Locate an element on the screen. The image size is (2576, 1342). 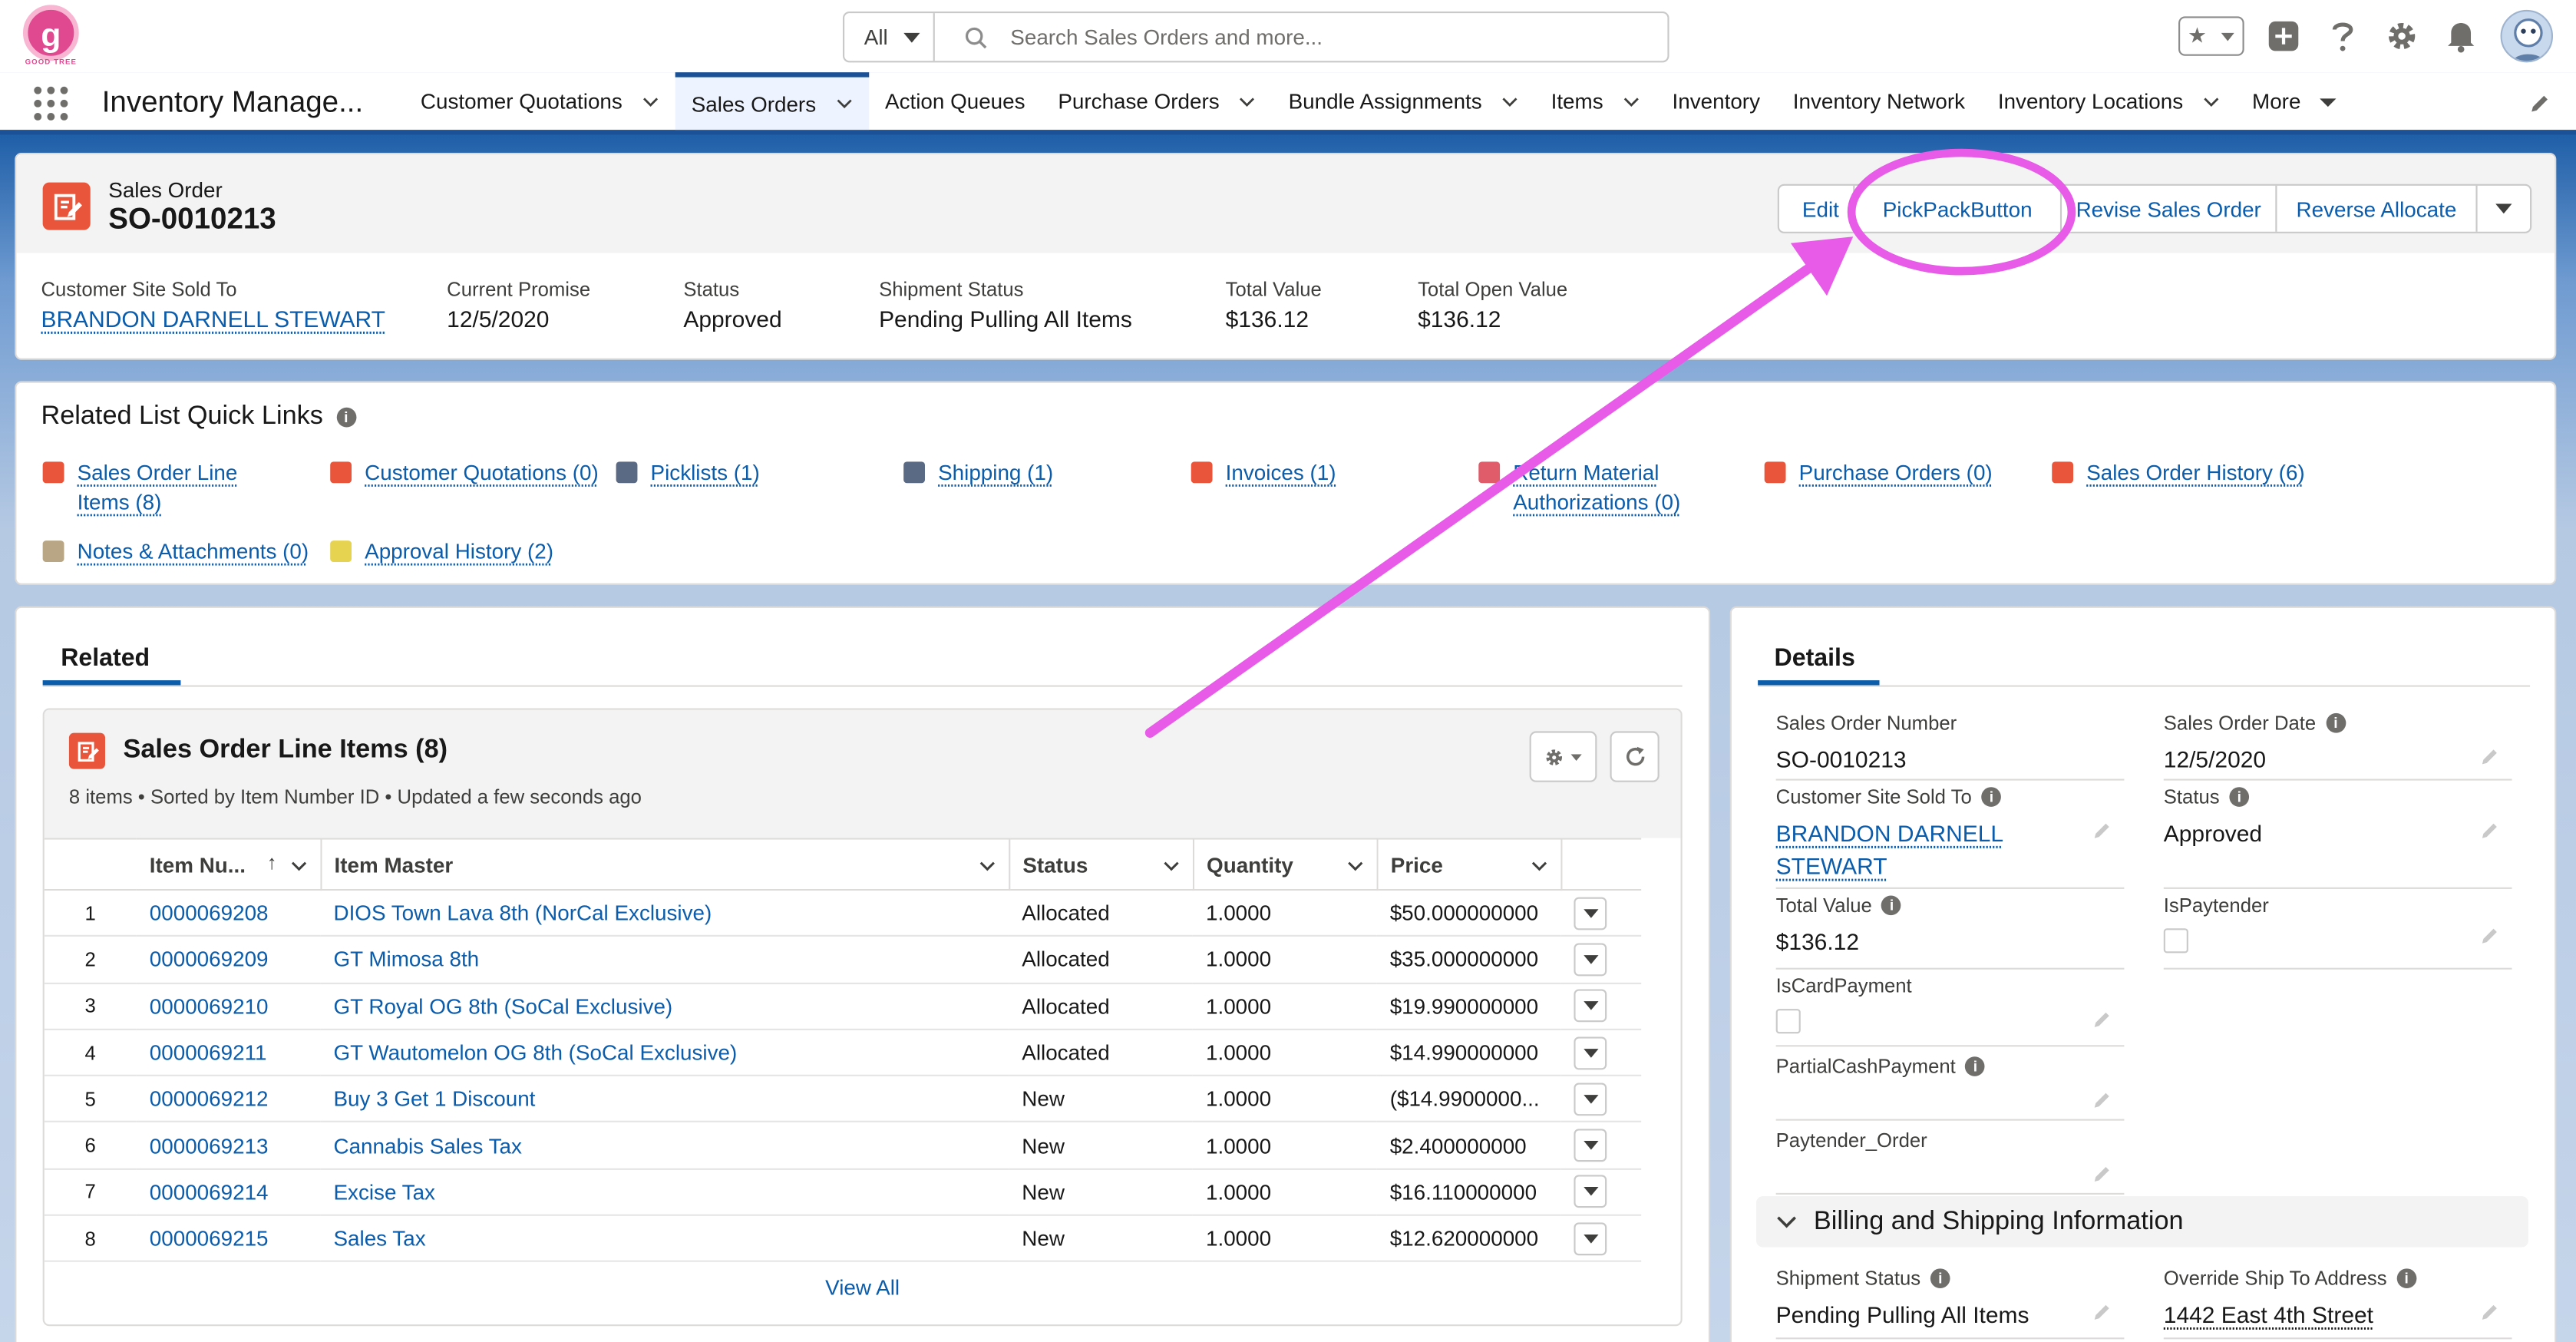
view-all-link: View All is located at coordinates (863, 1287).